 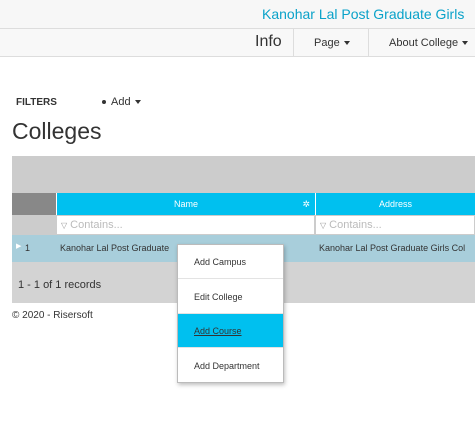 What do you see at coordinates (237, 42) in the screenshot?
I see `main-navbar: Info Page About College` at bounding box center [237, 42].